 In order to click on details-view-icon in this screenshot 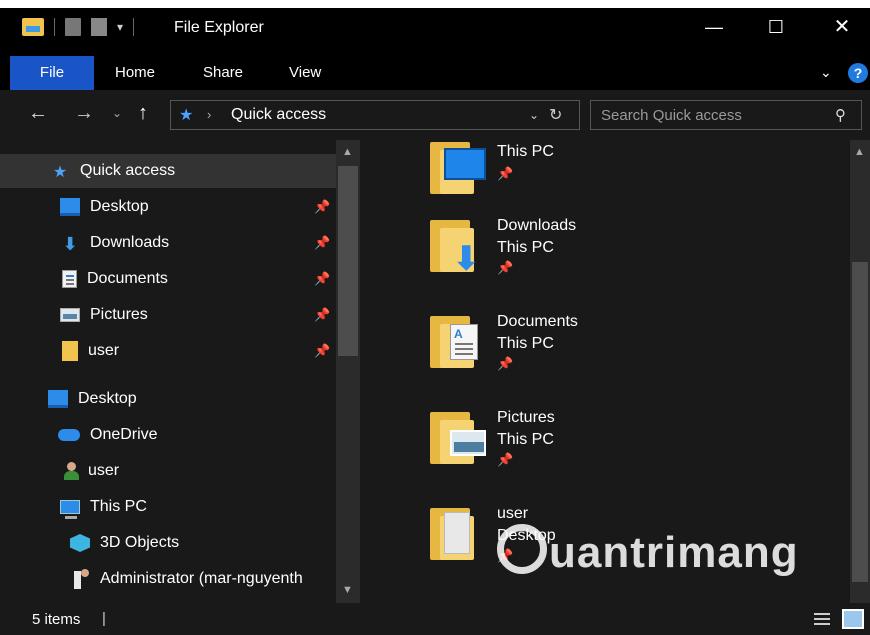, I will do `click(822, 619)`.